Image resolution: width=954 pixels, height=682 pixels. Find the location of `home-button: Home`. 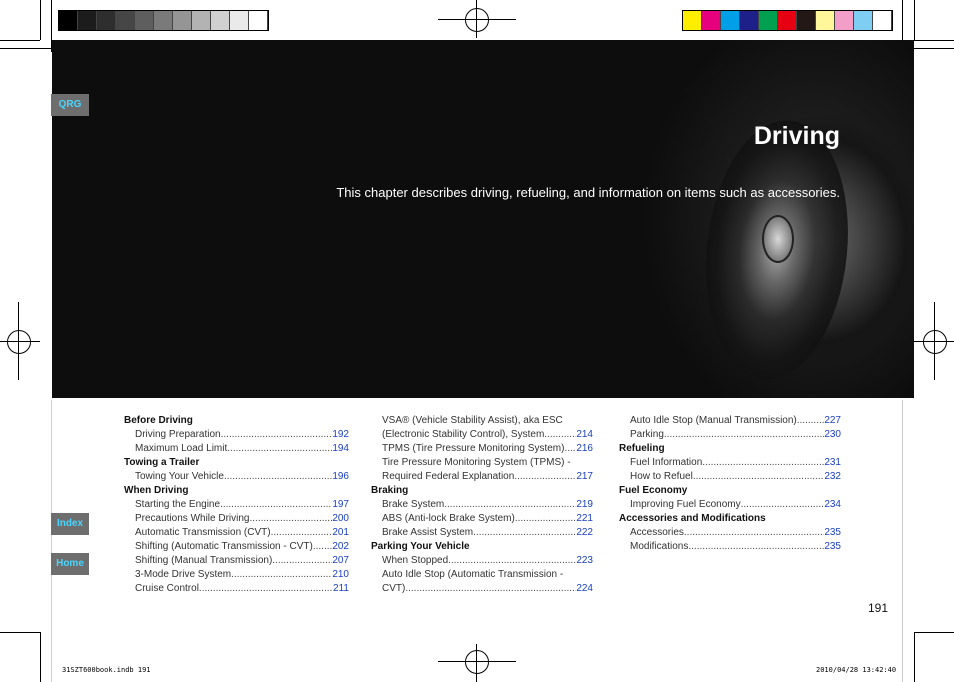

home-button: Home is located at coordinates (70, 564).